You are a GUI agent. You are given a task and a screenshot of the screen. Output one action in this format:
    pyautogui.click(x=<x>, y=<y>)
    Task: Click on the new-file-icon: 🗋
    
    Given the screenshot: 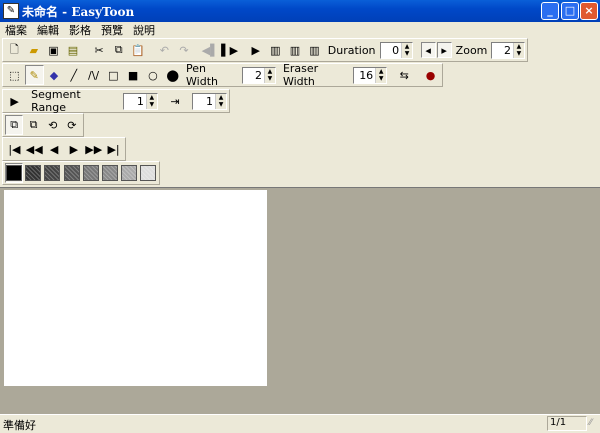 What is the action you would take?
    pyautogui.click(x=14, y=50)
    